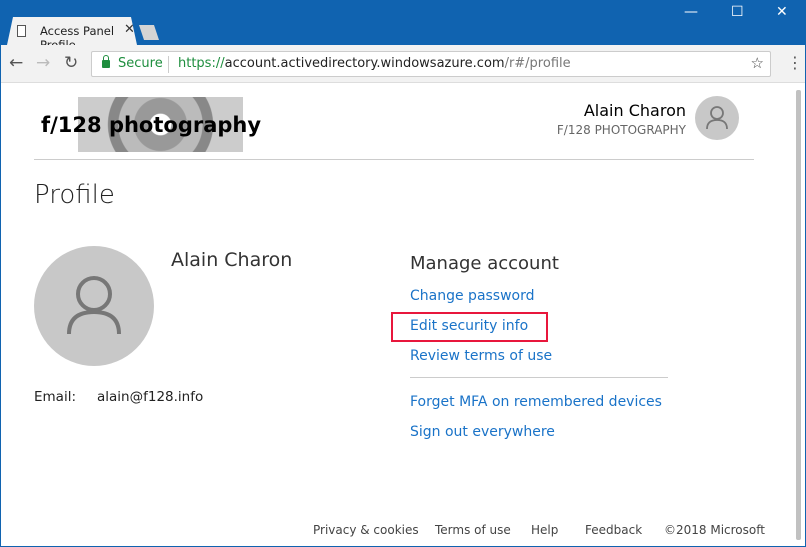 The width and height of the screenshot is (806, 547). What do you see at coordinates (16, 63) in the screenshot?
I see `back-icon: ←` at bounding box center [16, 63].